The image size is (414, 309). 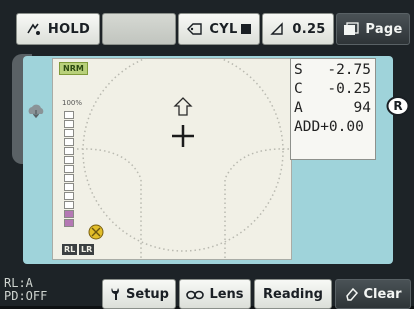 I want to click on add-value: ADD+0.00, so click(x=329, y=127).